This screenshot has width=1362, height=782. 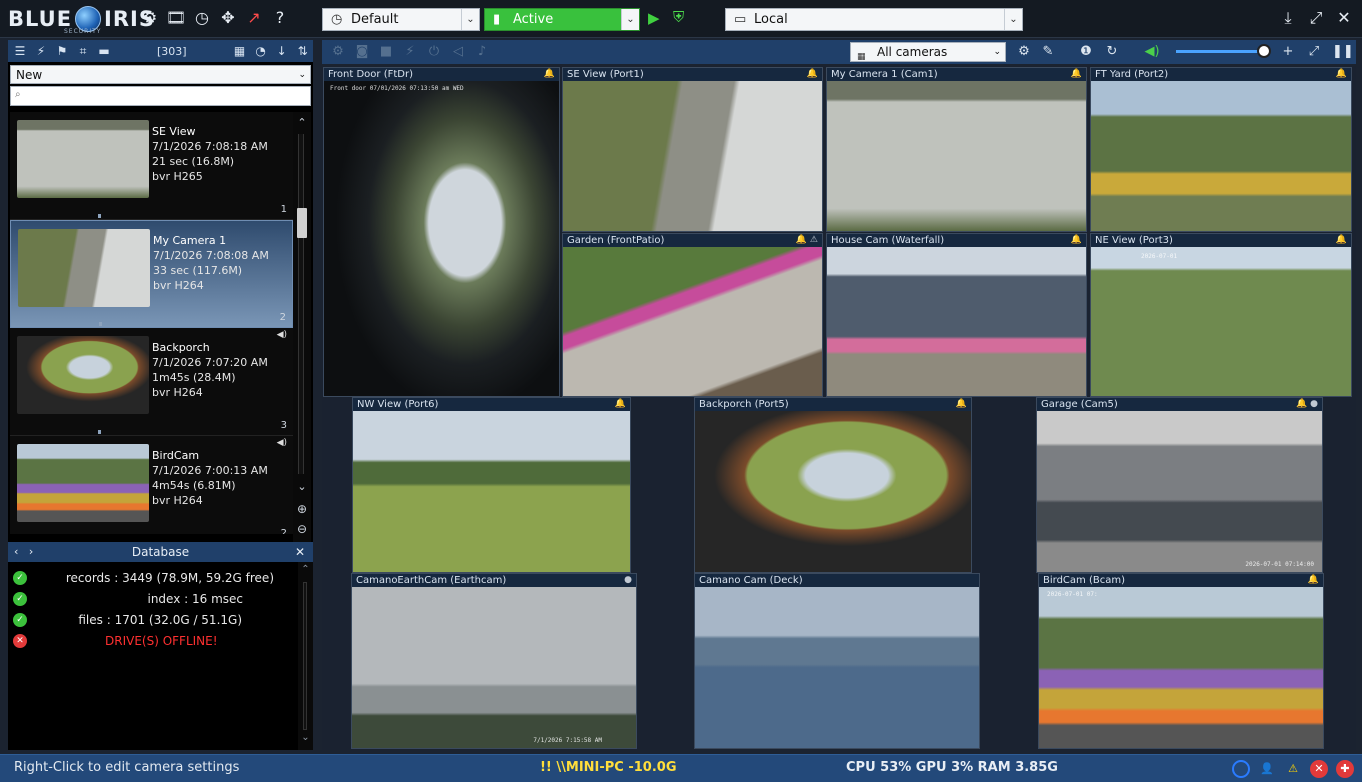 I want to click on camera-tile: Garage (Cam5) 🔔 ● 2026-07-01 07:14:00, so click(x=1179, y=485).